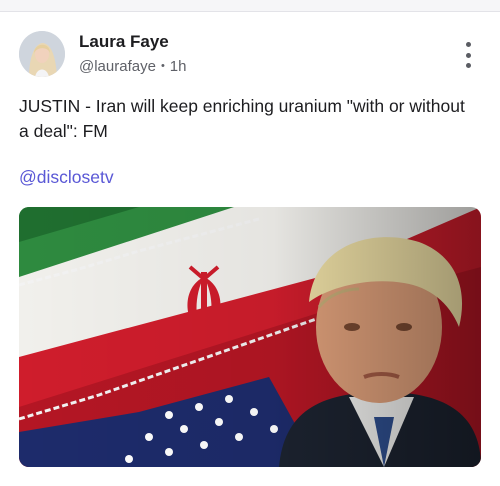 The height and width of the screenshot is (486, 500). I want to click on more-options-icon, so click(468, 55).